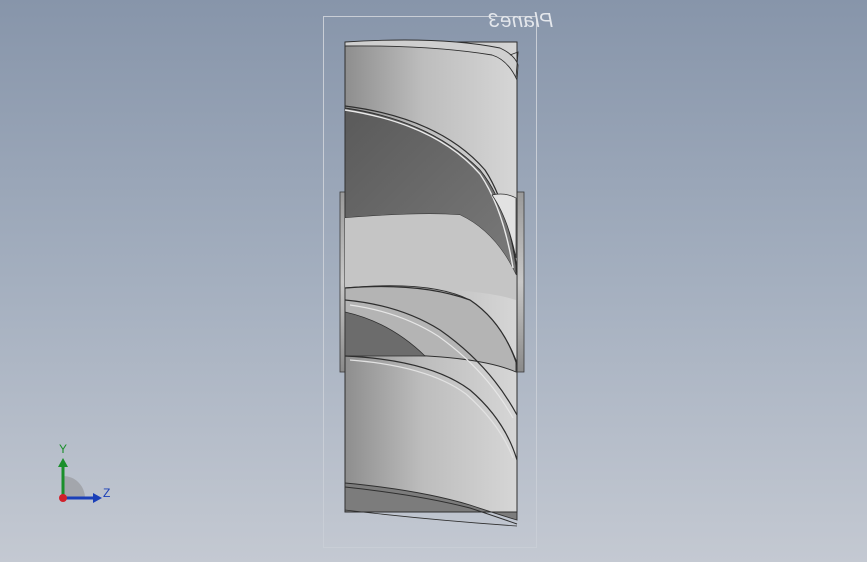 The height and width of the screenshot is (562, 867). What do you see at coordinates (85, 475) in the screenshot?
I see `axis-triad: Y Z` at bounding box center [85, 475].